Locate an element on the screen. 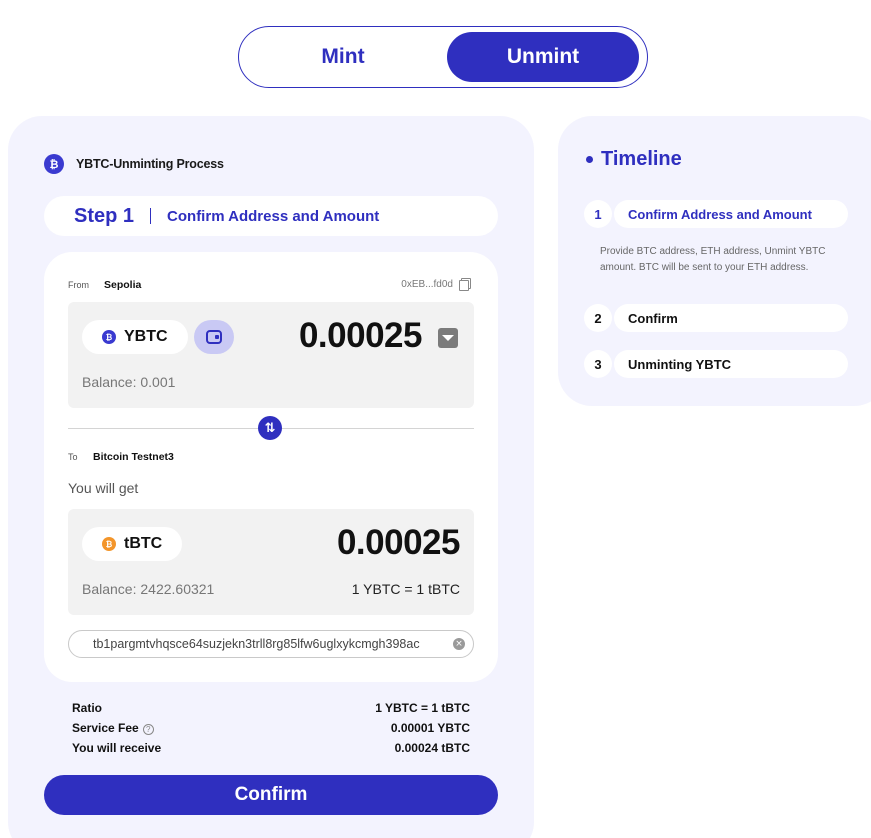  fee-label: Service Fee is located at coordinates (105, 728).